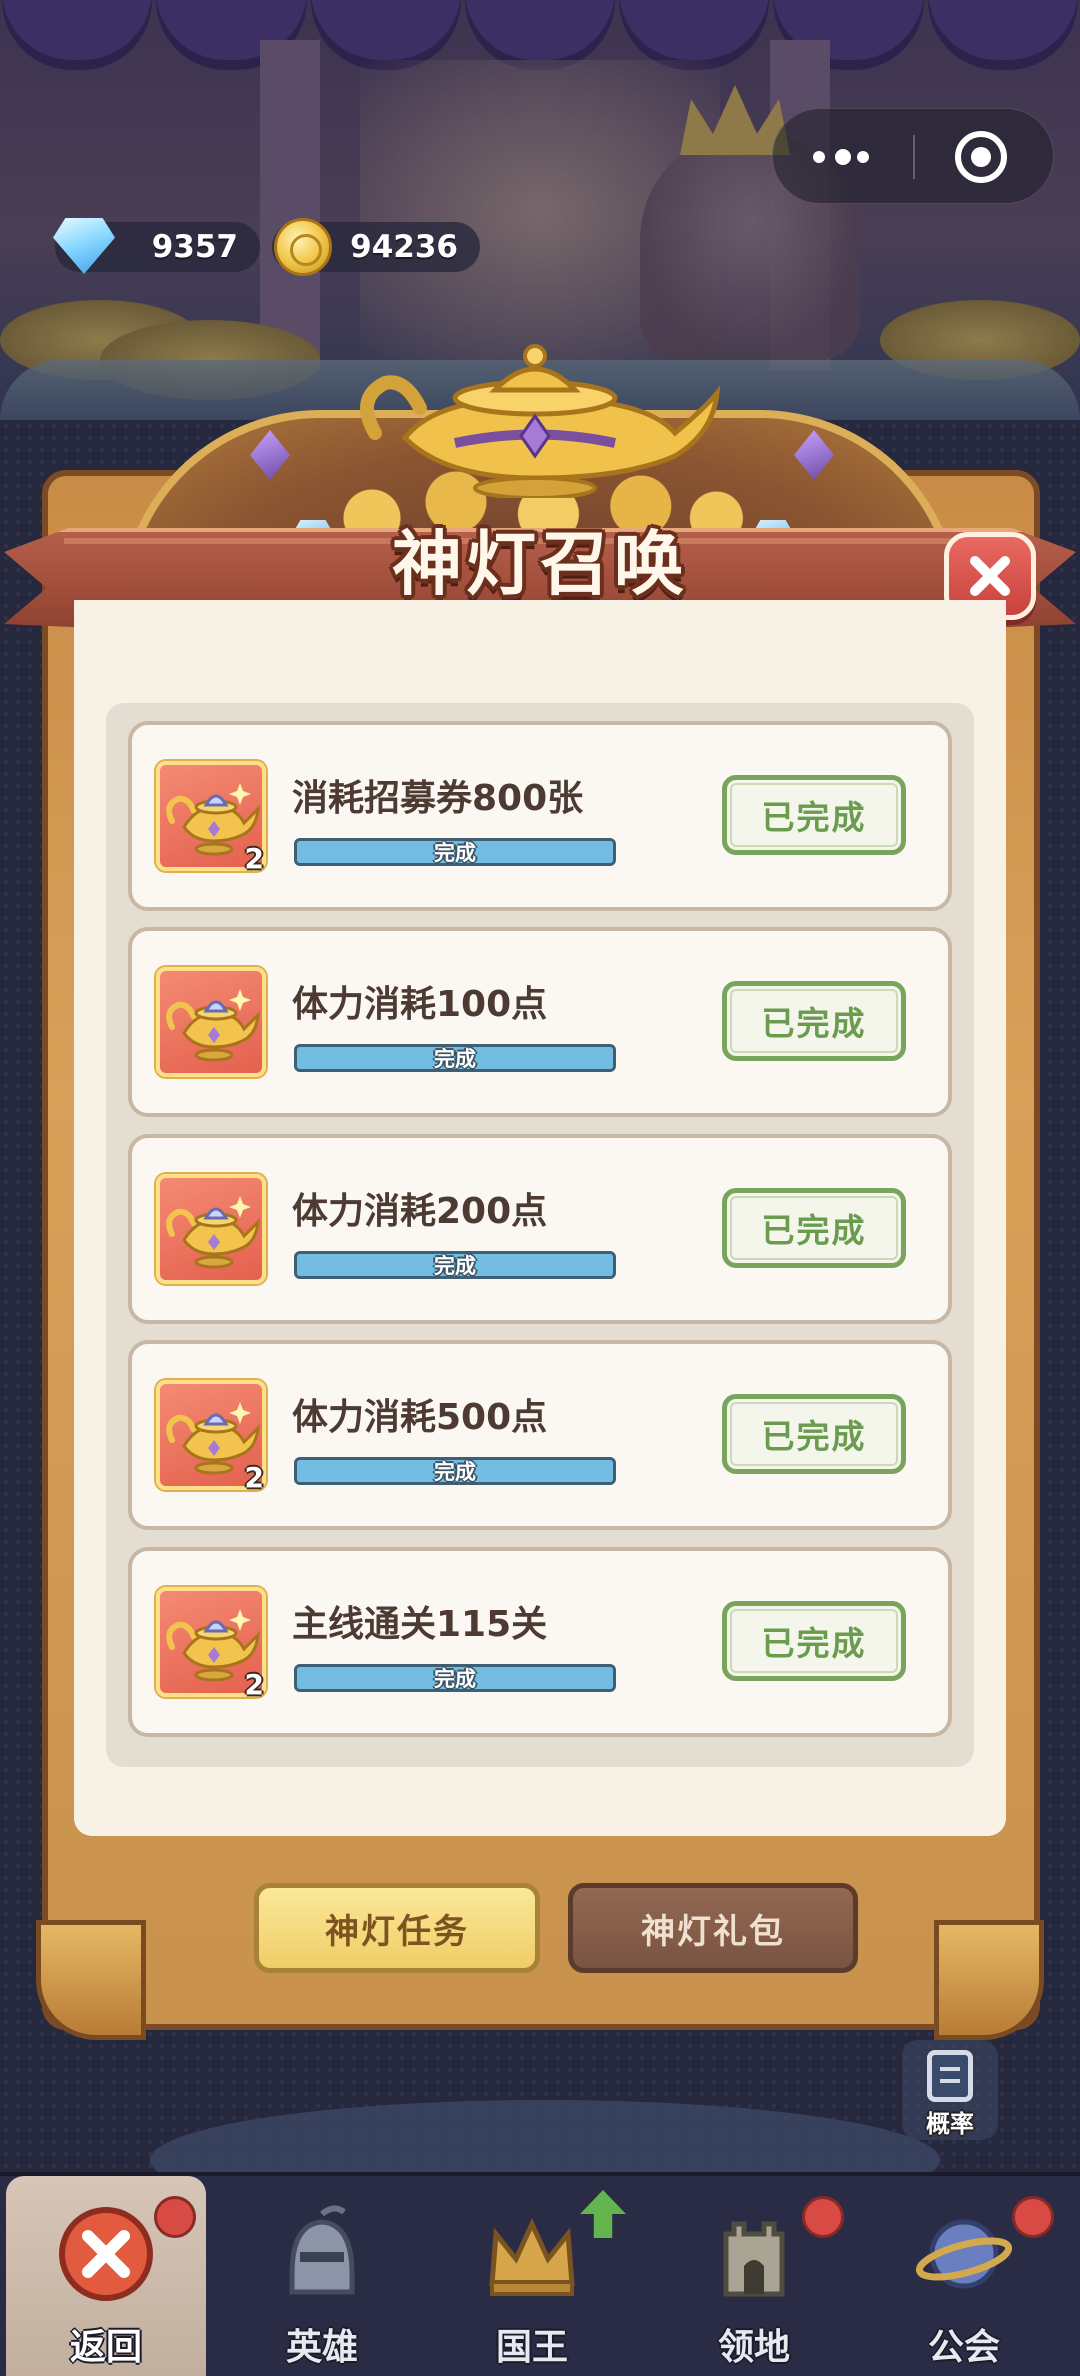  What do you see at coordinates (420, 1417) in the screenshot?
I see `task-title: 体力消耗500点` at bounding box center [420, 1417].